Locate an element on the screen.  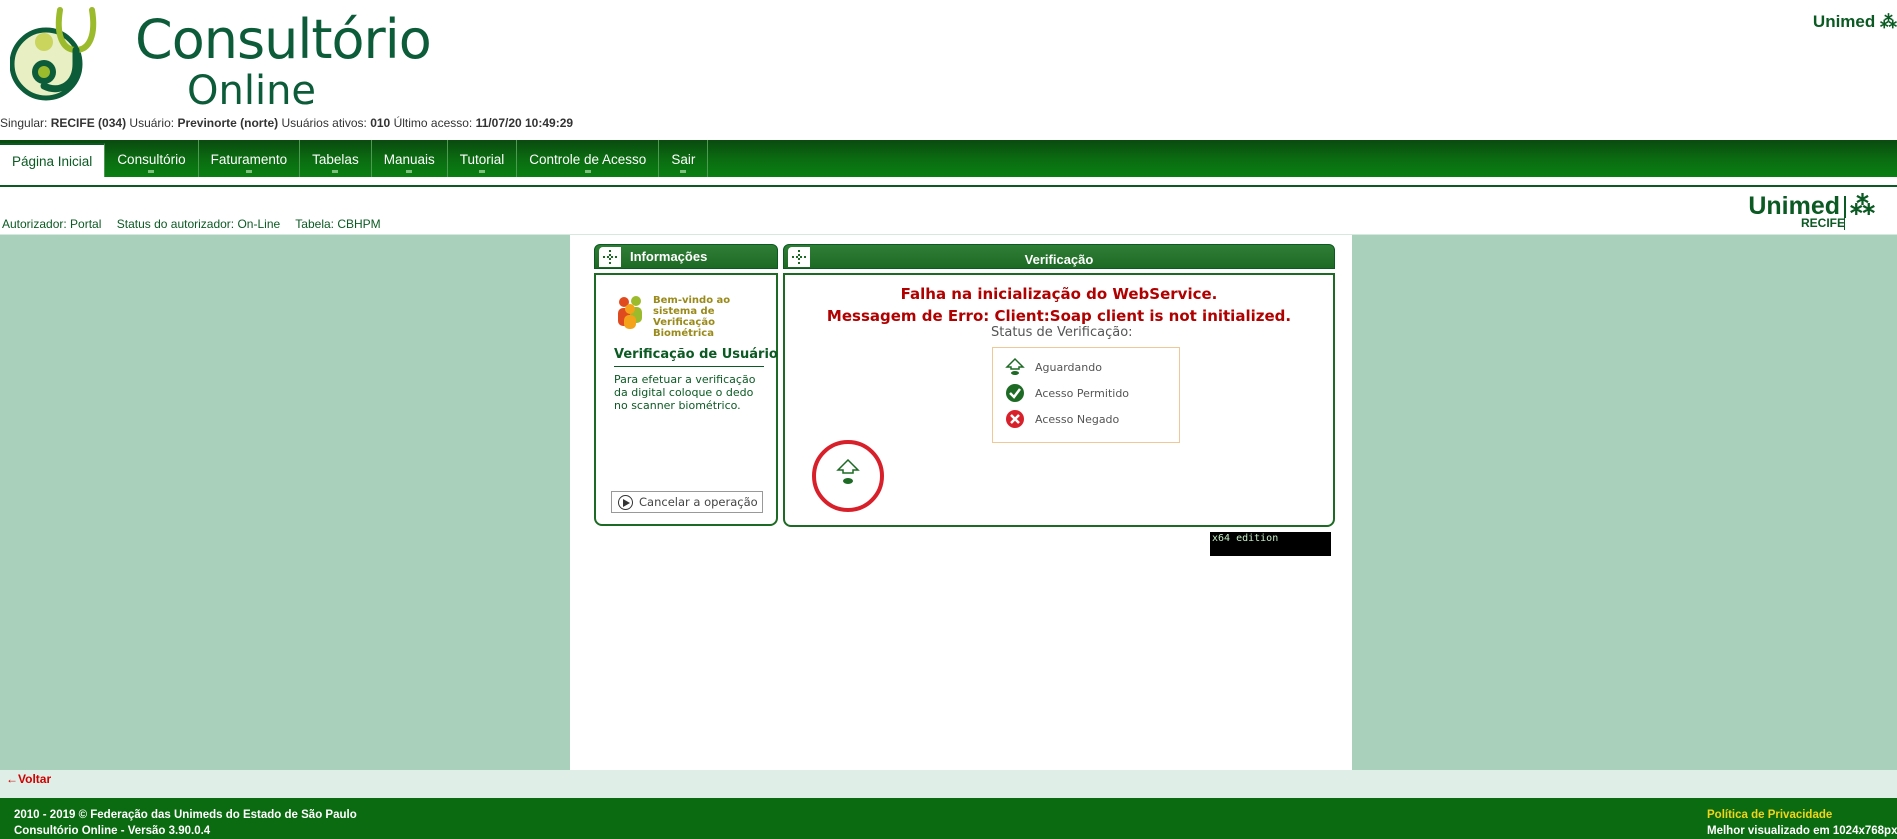
check-circle-icon is located at coordinates (1015, 393).